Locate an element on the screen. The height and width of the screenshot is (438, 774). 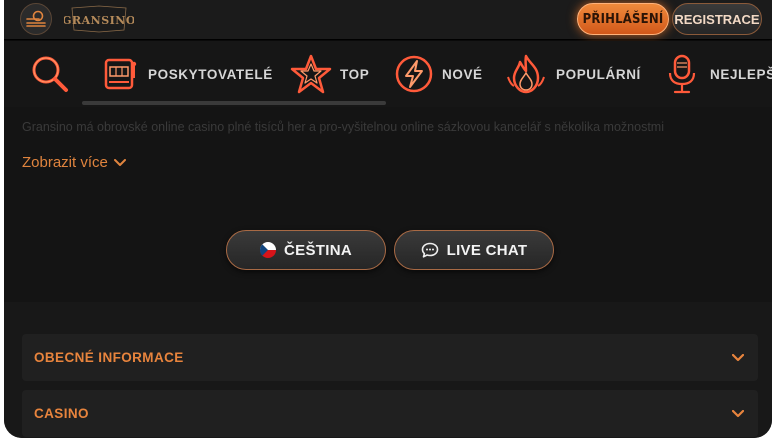
live-chat-button: LIVE CHAT is located at coordinates (474, 250).